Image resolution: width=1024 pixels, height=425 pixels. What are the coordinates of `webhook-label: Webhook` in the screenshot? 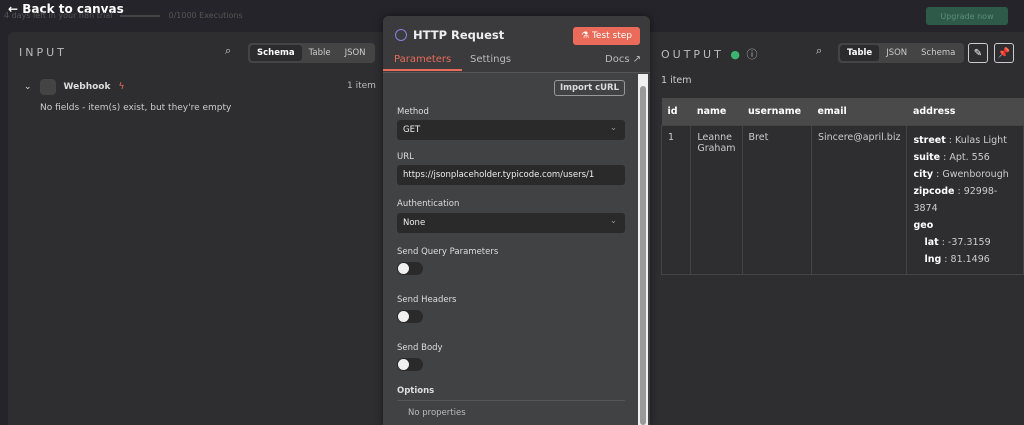 It's located at (87, 87).